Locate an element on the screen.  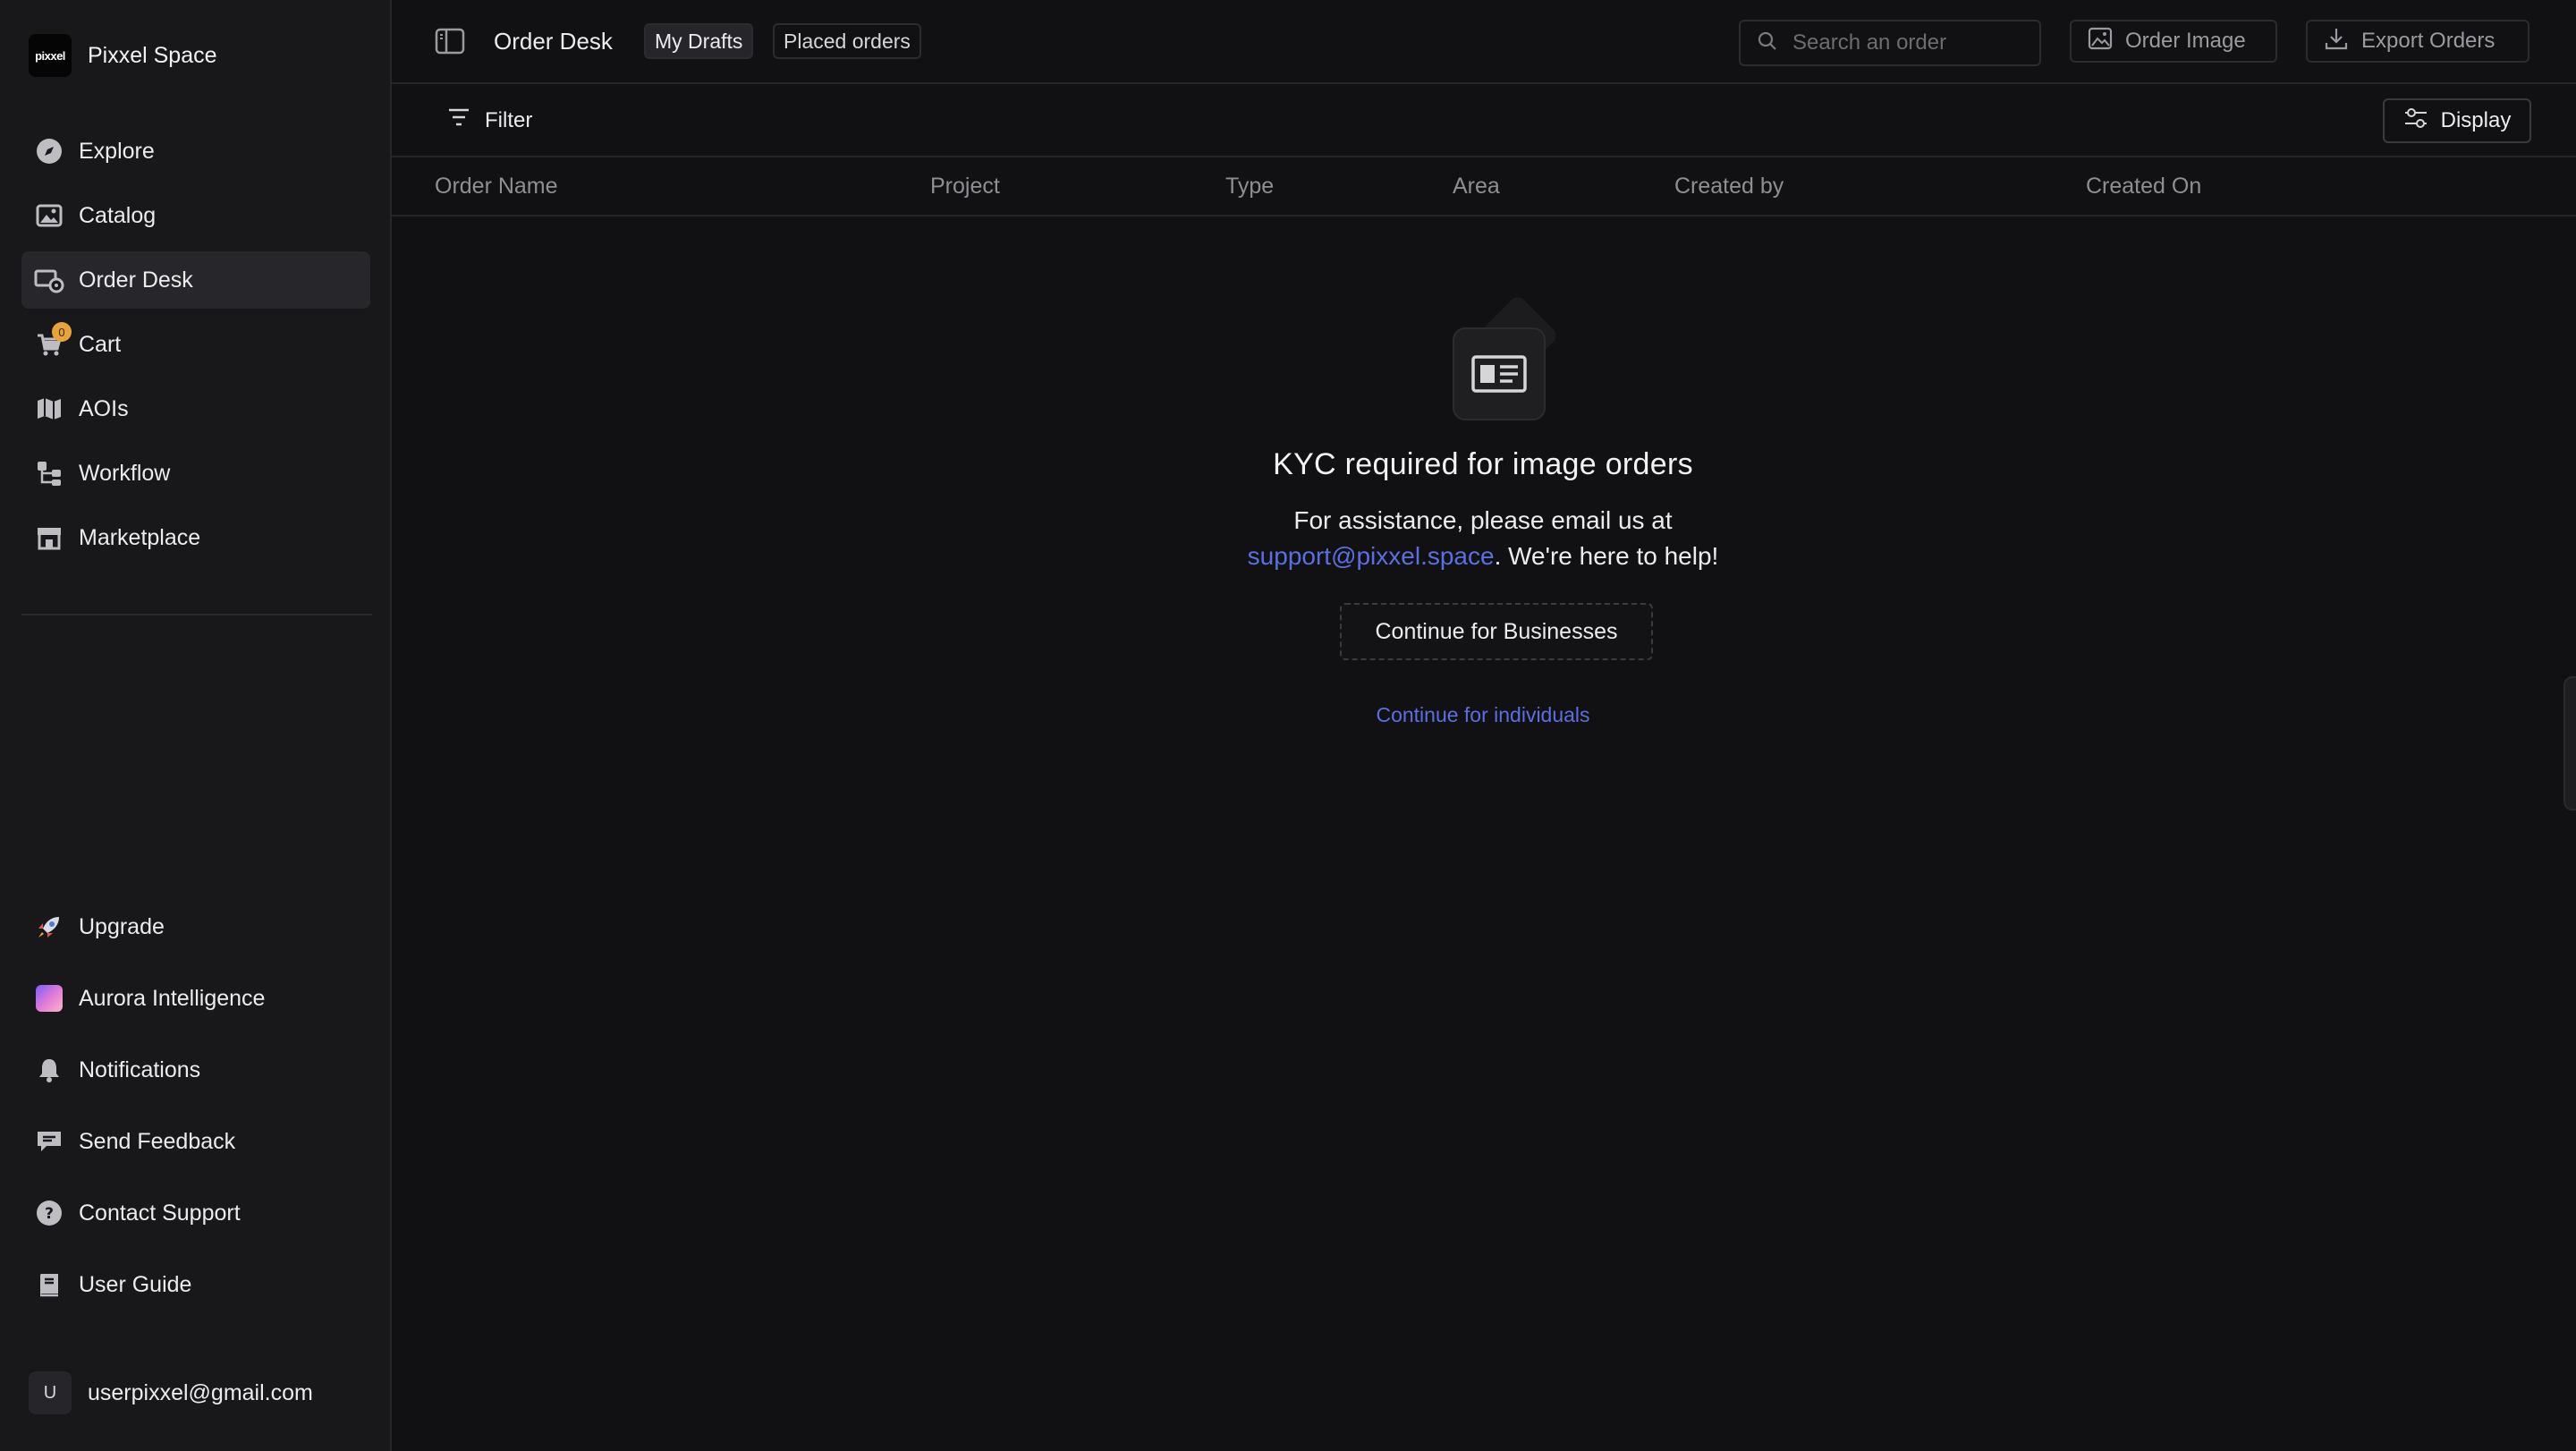
sidebar-item-send-feedback: Send Feedback is located at coordinates (195, 1141).